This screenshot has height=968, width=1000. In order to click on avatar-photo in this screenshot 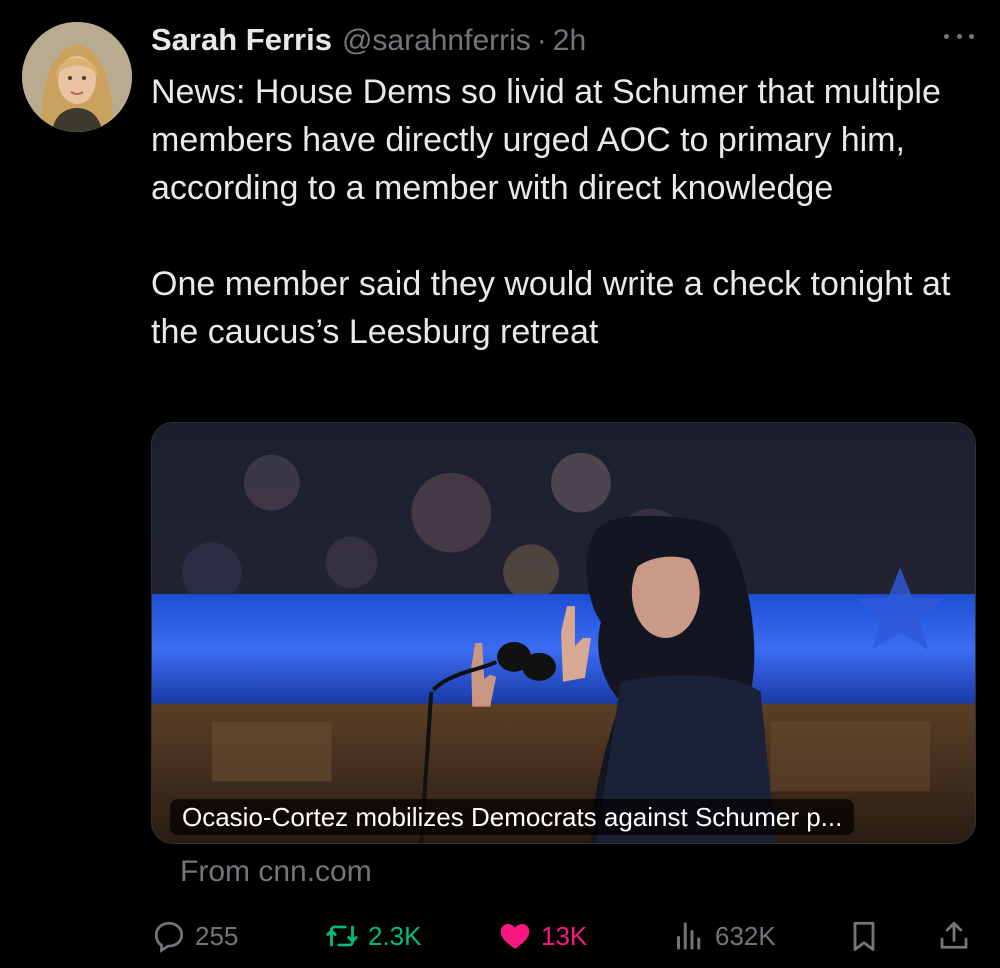, I will do `click(77, 77)`.